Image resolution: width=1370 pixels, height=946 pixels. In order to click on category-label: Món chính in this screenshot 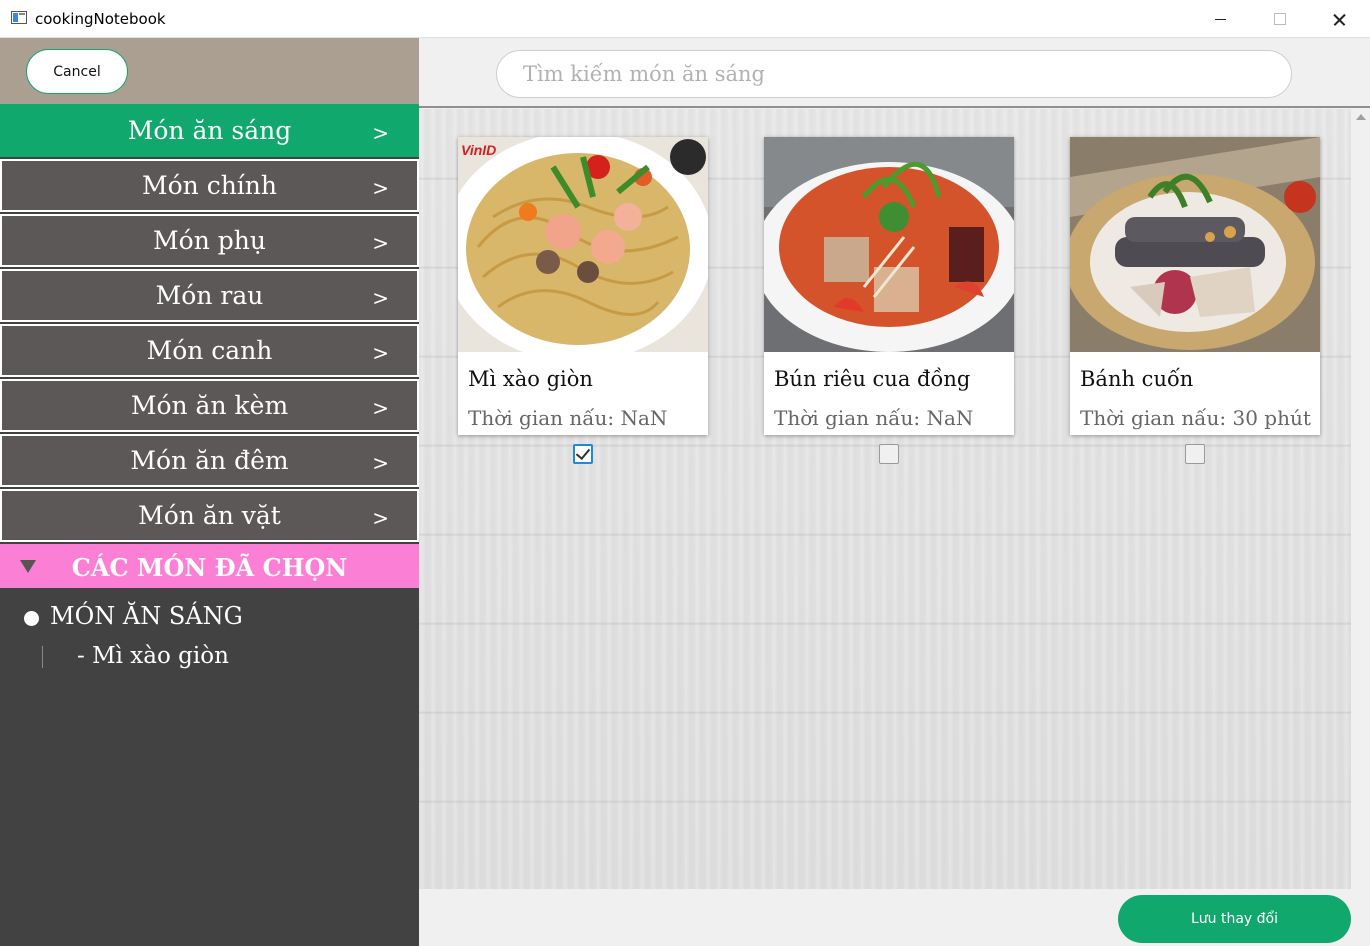, I will do `click(209, 185)`.